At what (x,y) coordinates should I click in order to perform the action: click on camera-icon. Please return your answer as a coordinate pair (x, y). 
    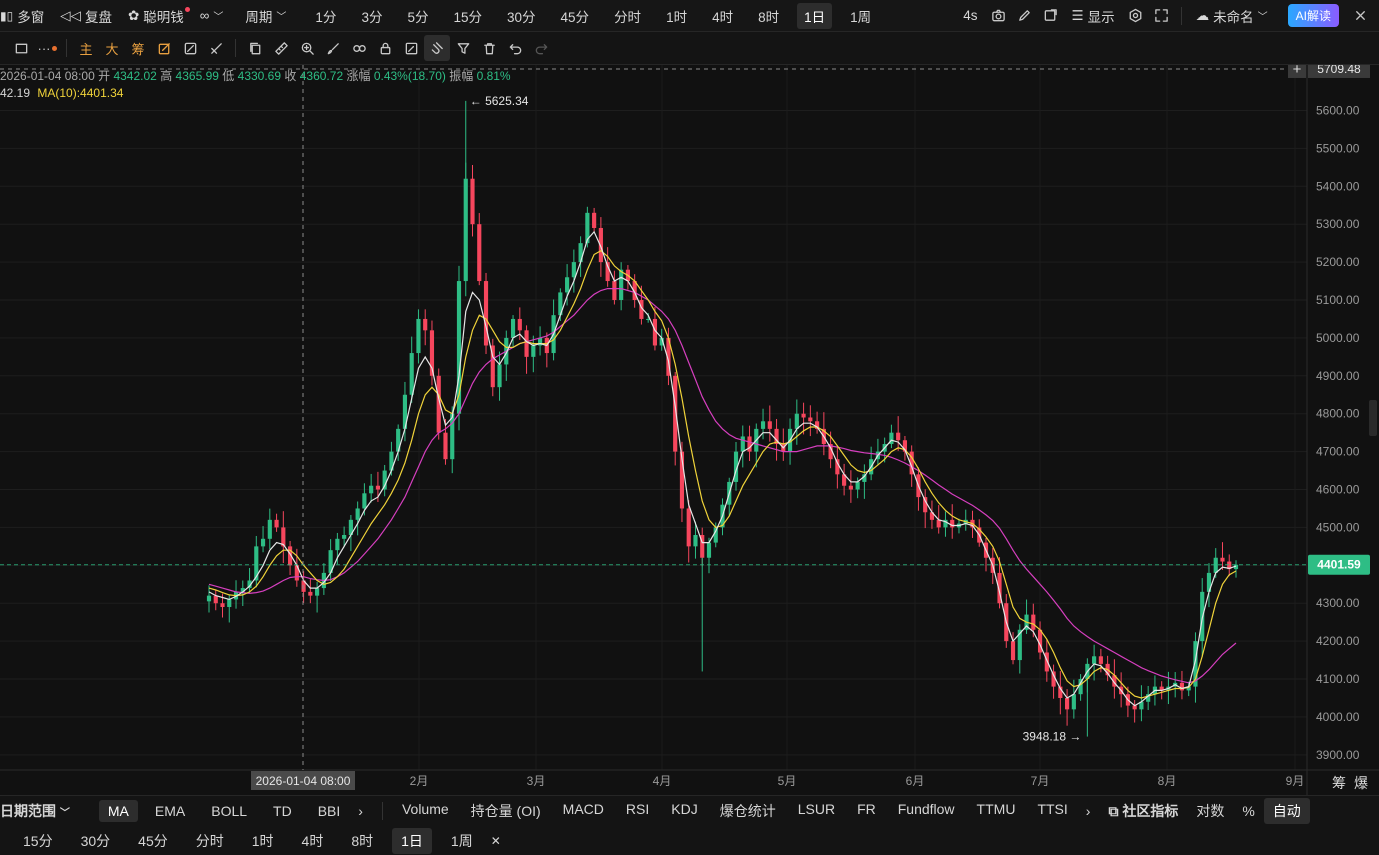
    Looking at the image, I should click on (999, 16).